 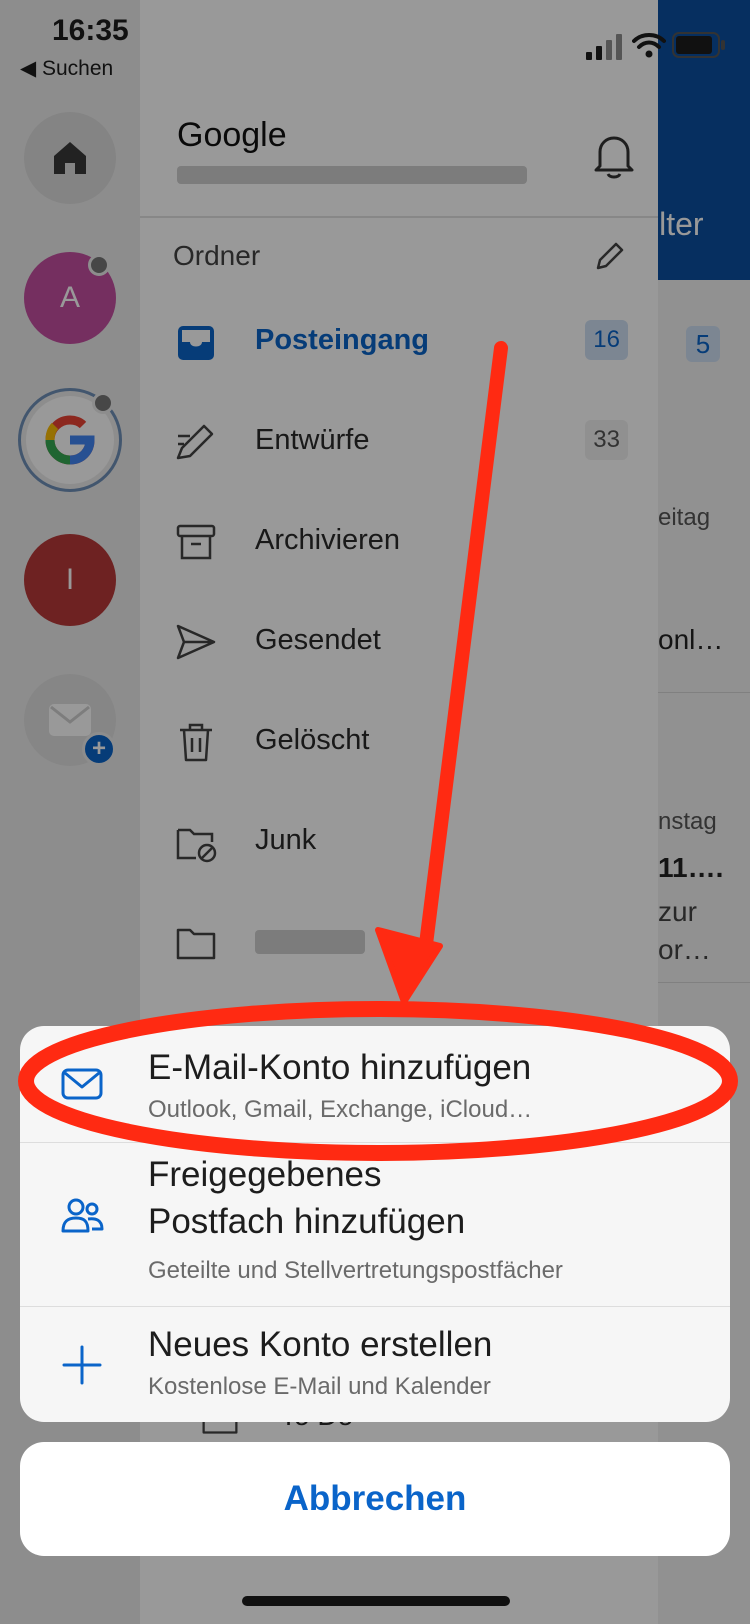 What do you see at coordinates (698, 45) in the screenshot?
I see `battery-icon` at bounding box center [698, 45].